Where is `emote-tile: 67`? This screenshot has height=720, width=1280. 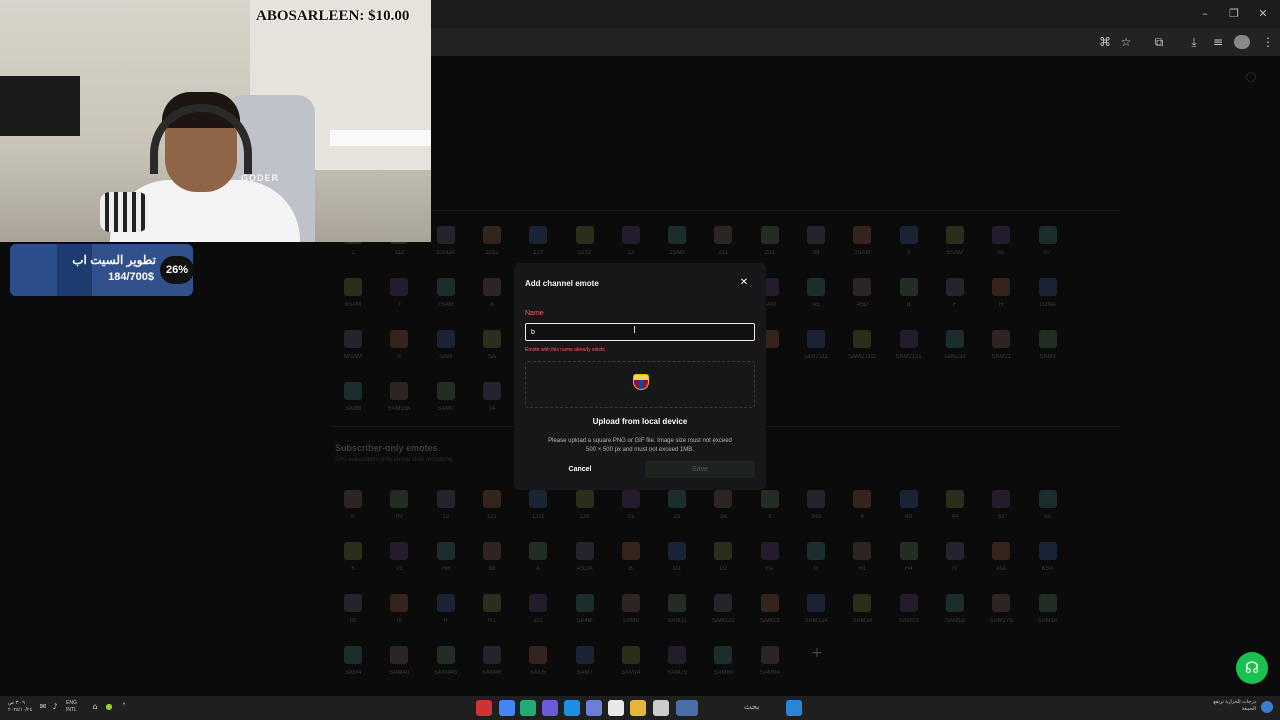 emote-tile: 67 is located at coordinates (1048, 241).